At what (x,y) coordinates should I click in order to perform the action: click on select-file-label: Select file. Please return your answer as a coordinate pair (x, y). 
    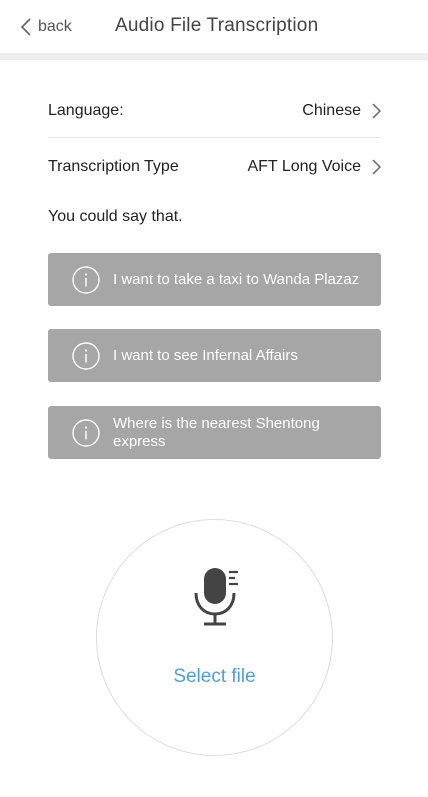
    Looking at the image, I should click on (214, 676).